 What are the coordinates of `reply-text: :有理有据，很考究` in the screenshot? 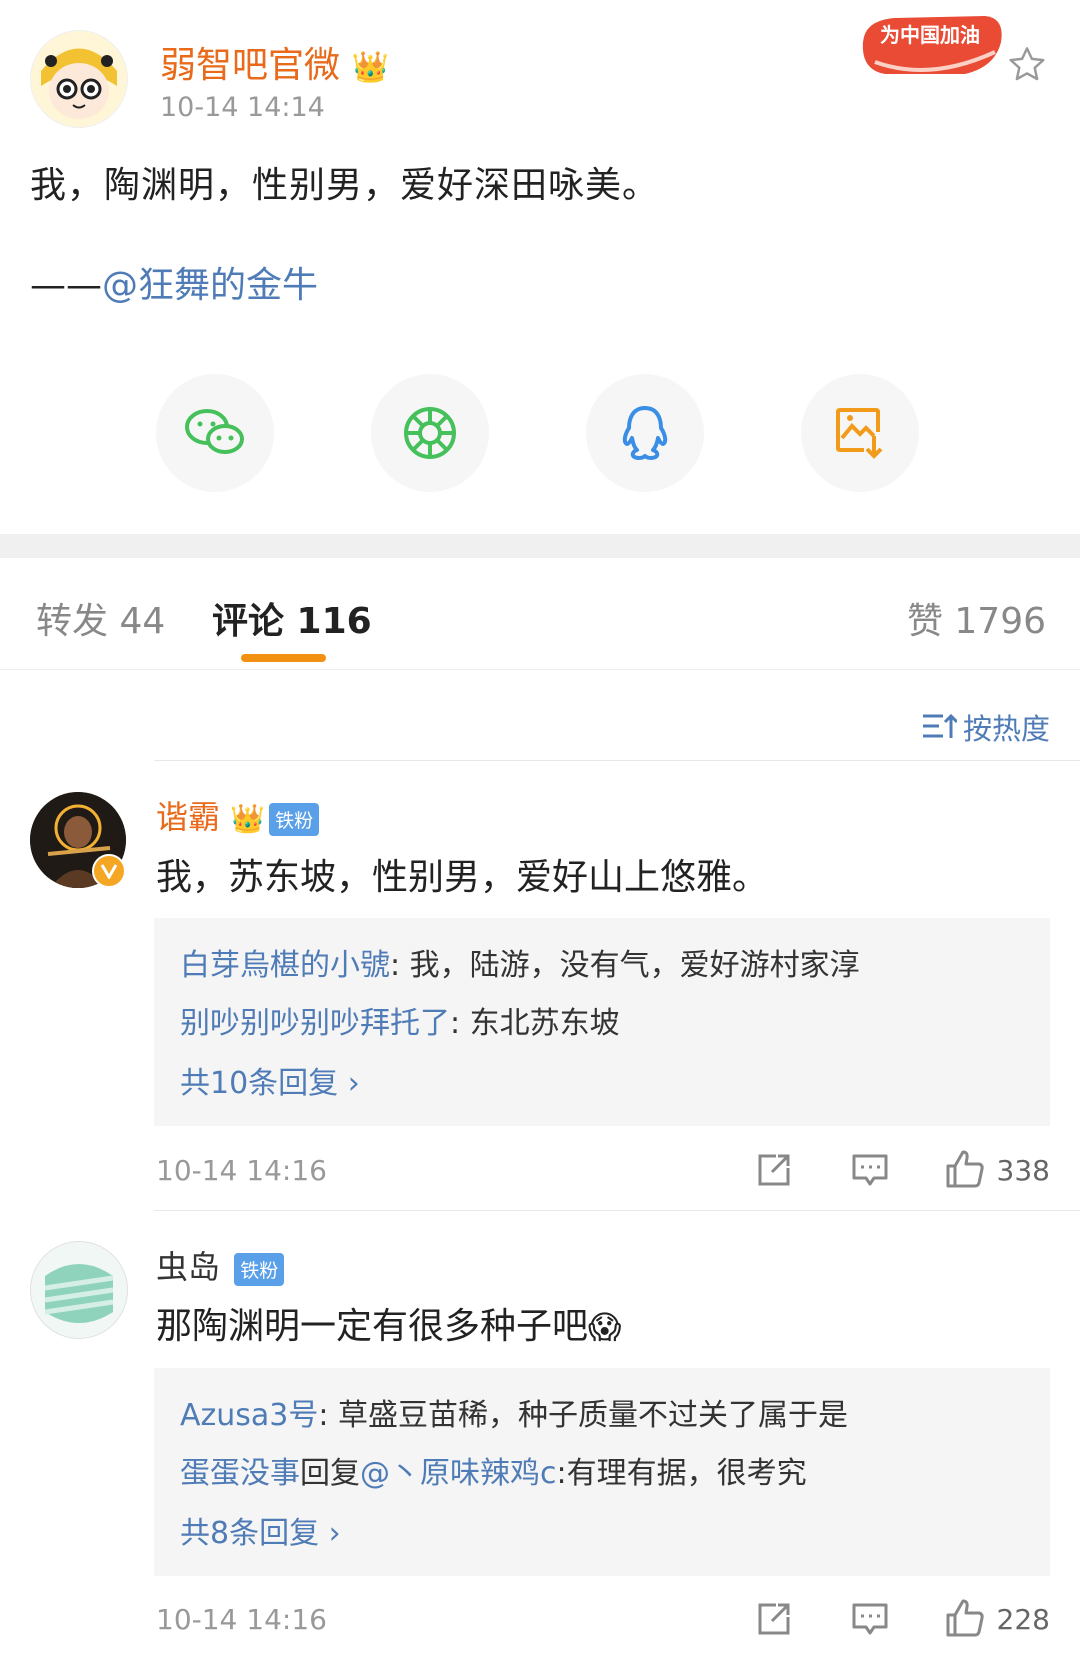 It's located at (681, 1473).